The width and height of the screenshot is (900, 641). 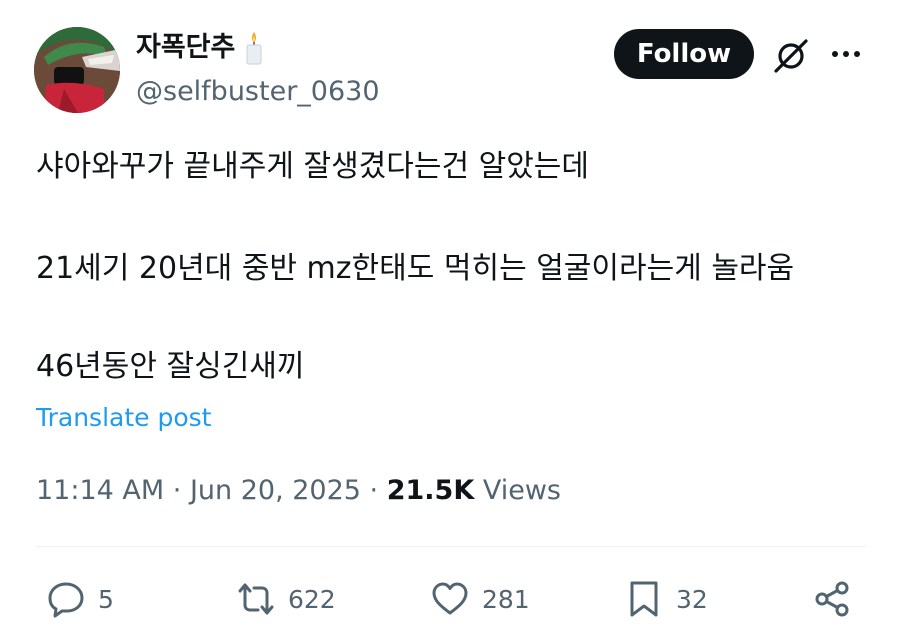 I want to click on more-icon, so click(x=846, y=54).